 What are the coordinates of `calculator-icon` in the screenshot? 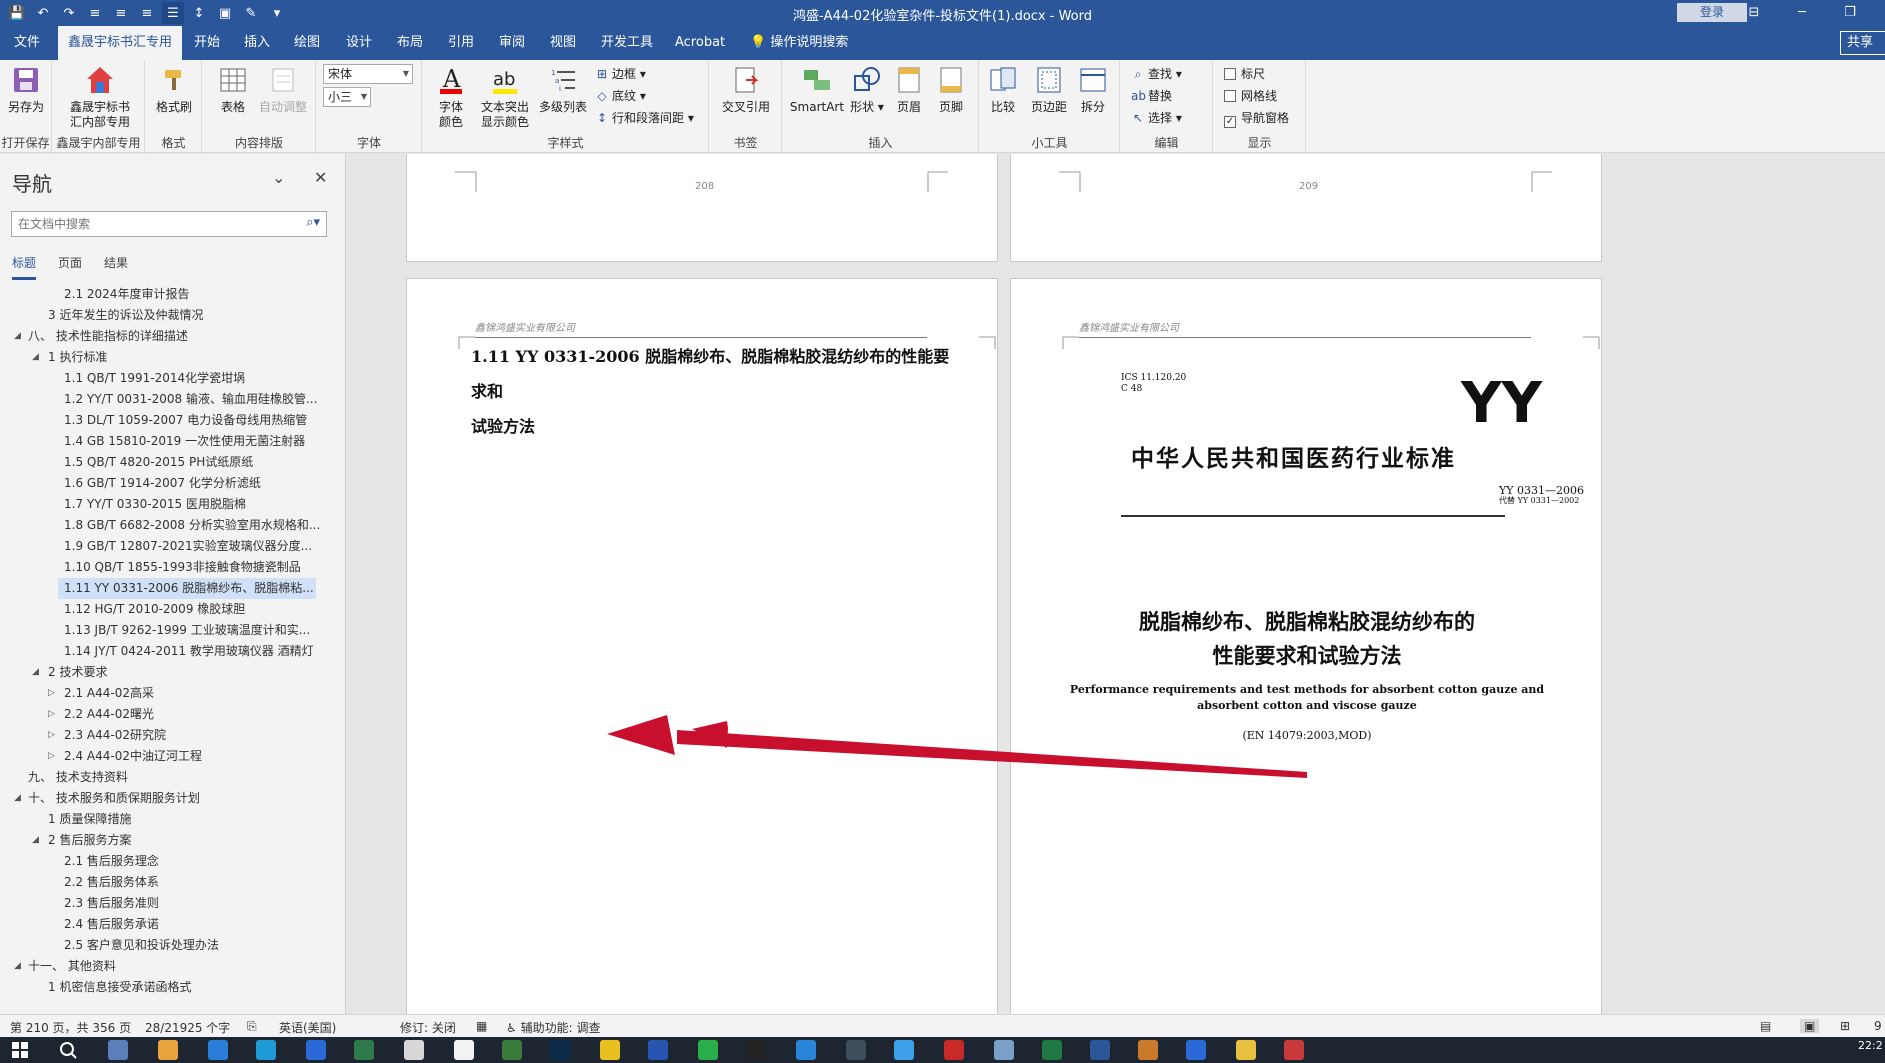 It's located at (118, 1050).